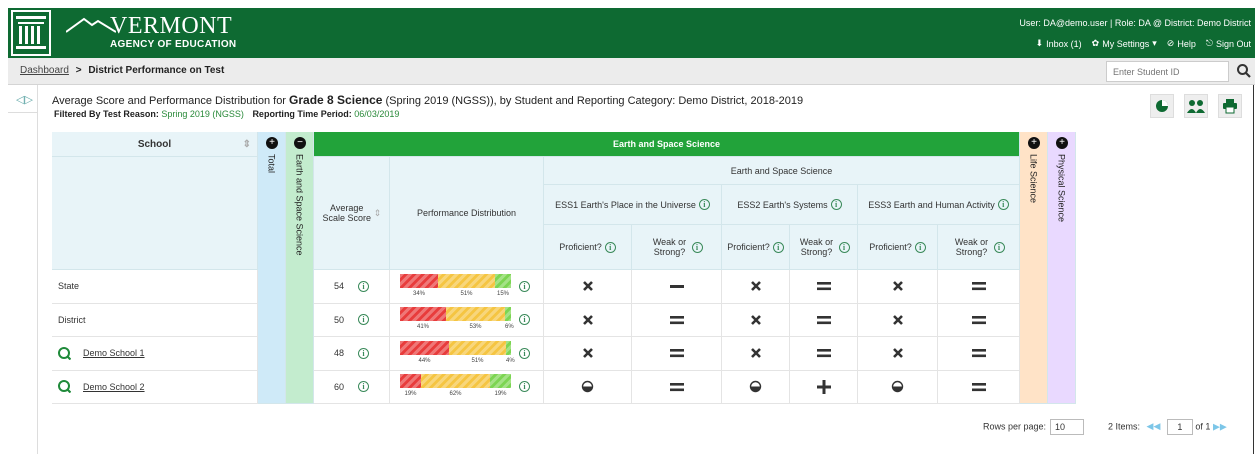 This screenshot has width=1255, height=454. Describe the element at coordinates (352, 213) in the screenshot. I see `avg-score-header: Average Scale Score ⇕` at that location.